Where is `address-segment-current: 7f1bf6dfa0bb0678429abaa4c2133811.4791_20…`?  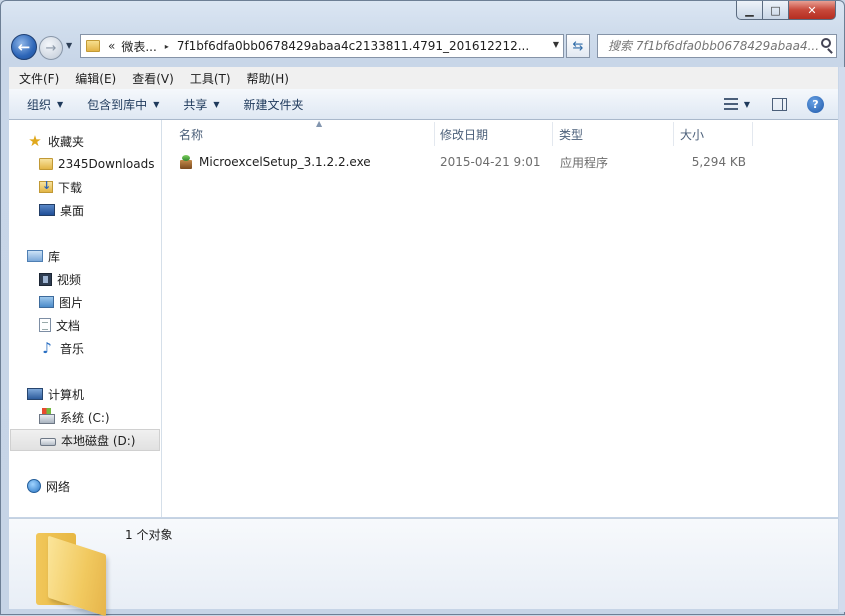
address-segment-current: 7f1bf6dfa0bb0678429abaa4c2133811.4791_20… is located at coordinates (353, 46).